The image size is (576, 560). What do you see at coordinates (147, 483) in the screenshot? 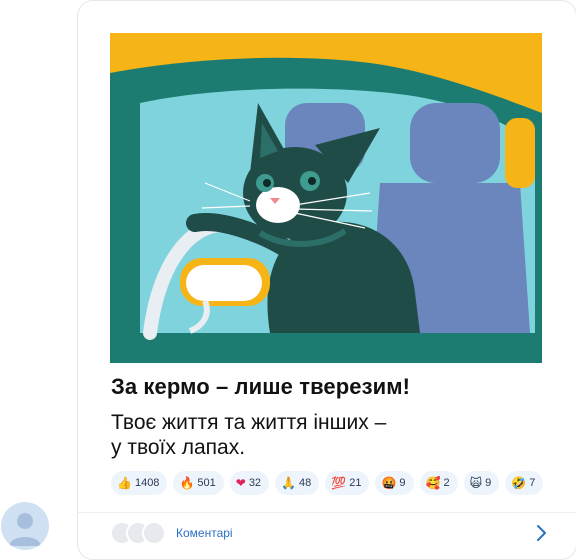
I see `reaction-count: 1408` at bounding box center [147, 483].